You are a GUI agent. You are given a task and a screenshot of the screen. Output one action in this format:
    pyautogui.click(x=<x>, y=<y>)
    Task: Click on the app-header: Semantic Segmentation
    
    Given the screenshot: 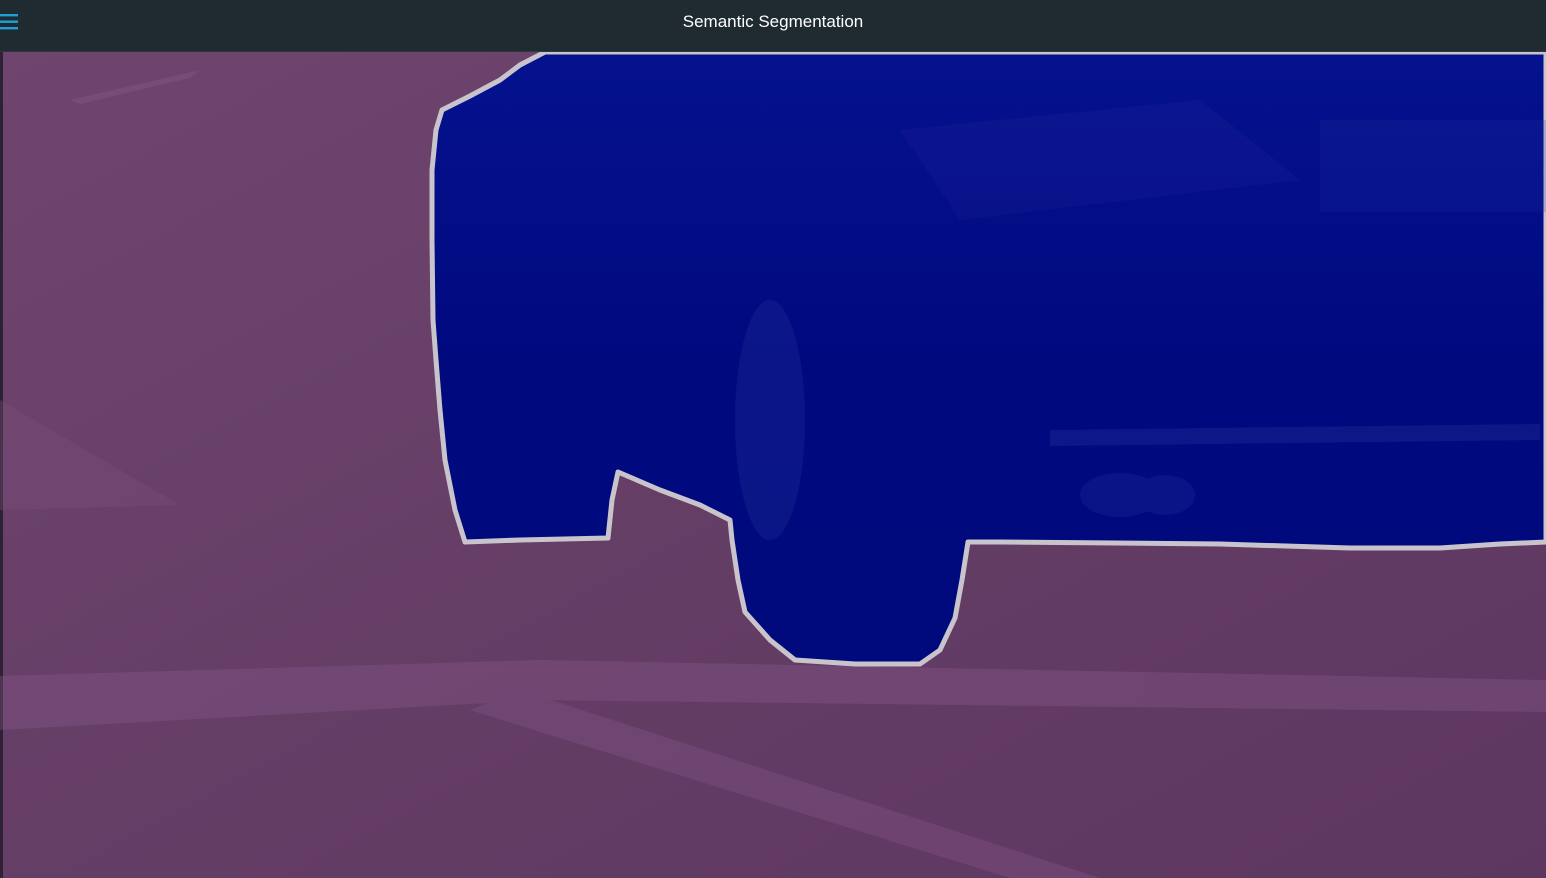 What is the action you would take?
    pyautogui.click(x=773, y=26)
    